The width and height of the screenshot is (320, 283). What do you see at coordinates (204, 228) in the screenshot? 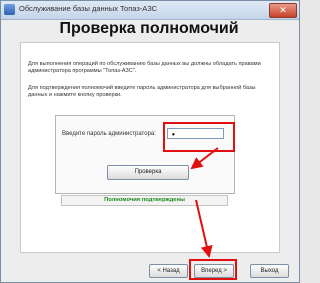
I see `arrow-to-next-button` at bounding box center [204, 228].